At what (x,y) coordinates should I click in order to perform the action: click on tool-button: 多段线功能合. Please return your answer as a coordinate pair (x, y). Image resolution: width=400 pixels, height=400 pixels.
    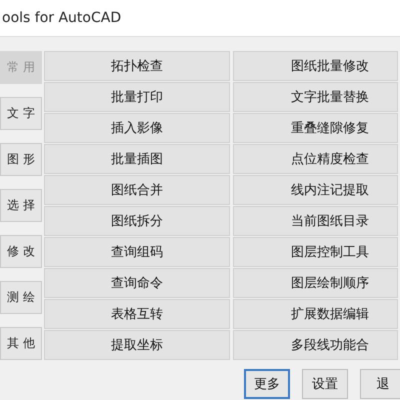
    Looking at the image, I should click on (315, 345).